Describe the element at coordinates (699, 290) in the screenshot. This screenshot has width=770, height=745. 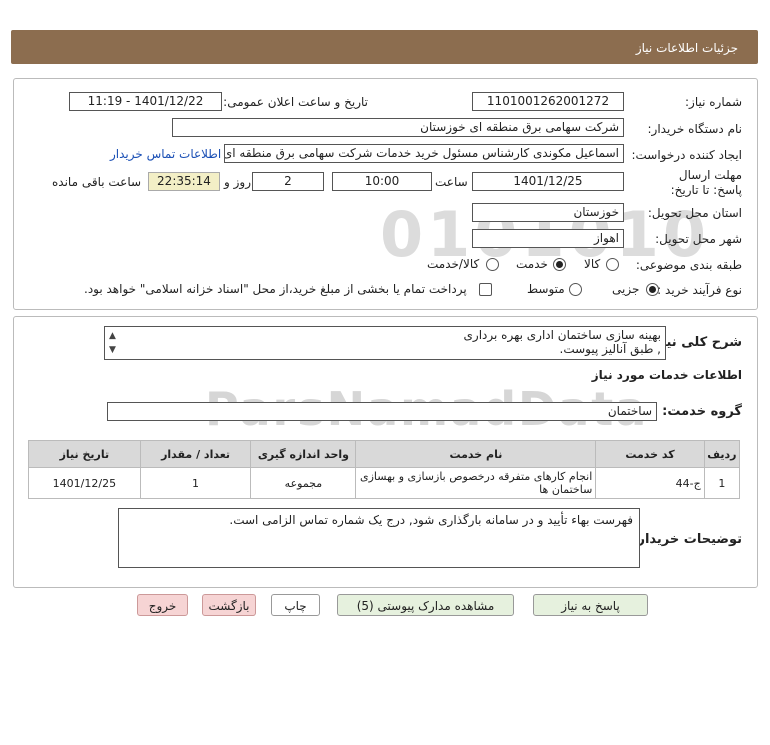
I see `process-label: نوع فرآیند خرید :` at that location.